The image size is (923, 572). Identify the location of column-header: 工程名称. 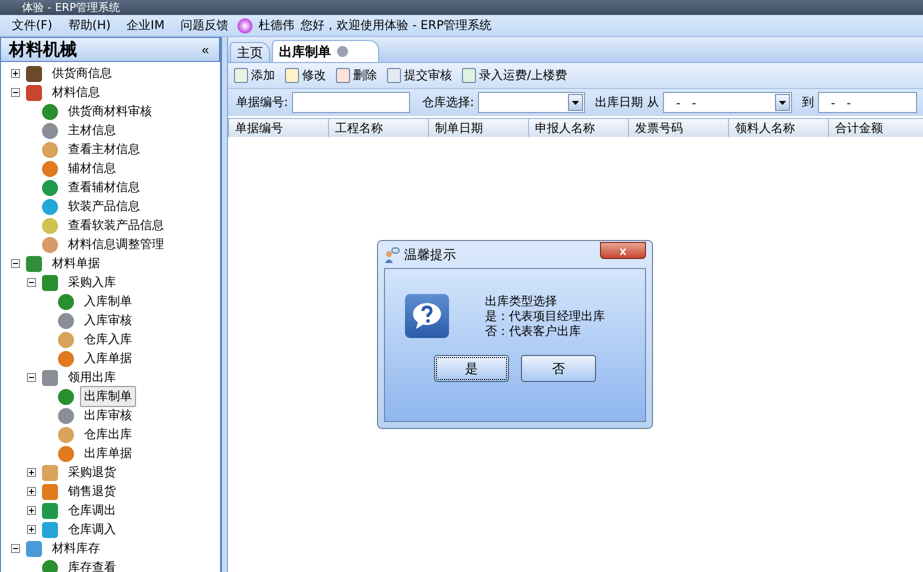
(379, 128).